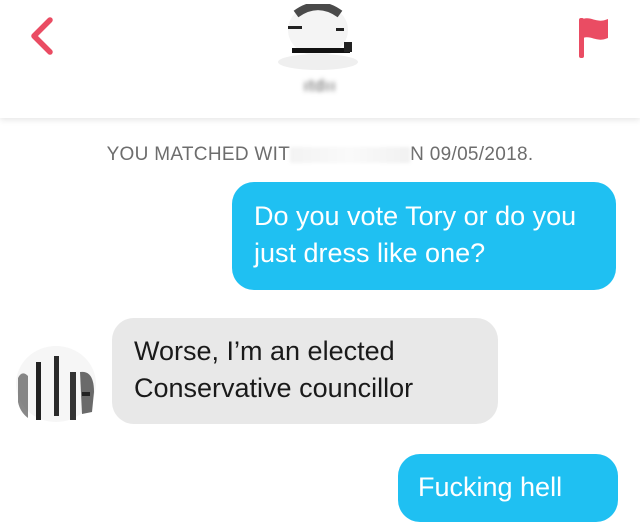 Image resolution: width=640 pixels, height=524 pixels. What do you see at coordinates (490, 487) in the screenshot?
I see `message-text: Fucking hell` at bounding box center [490, 487].